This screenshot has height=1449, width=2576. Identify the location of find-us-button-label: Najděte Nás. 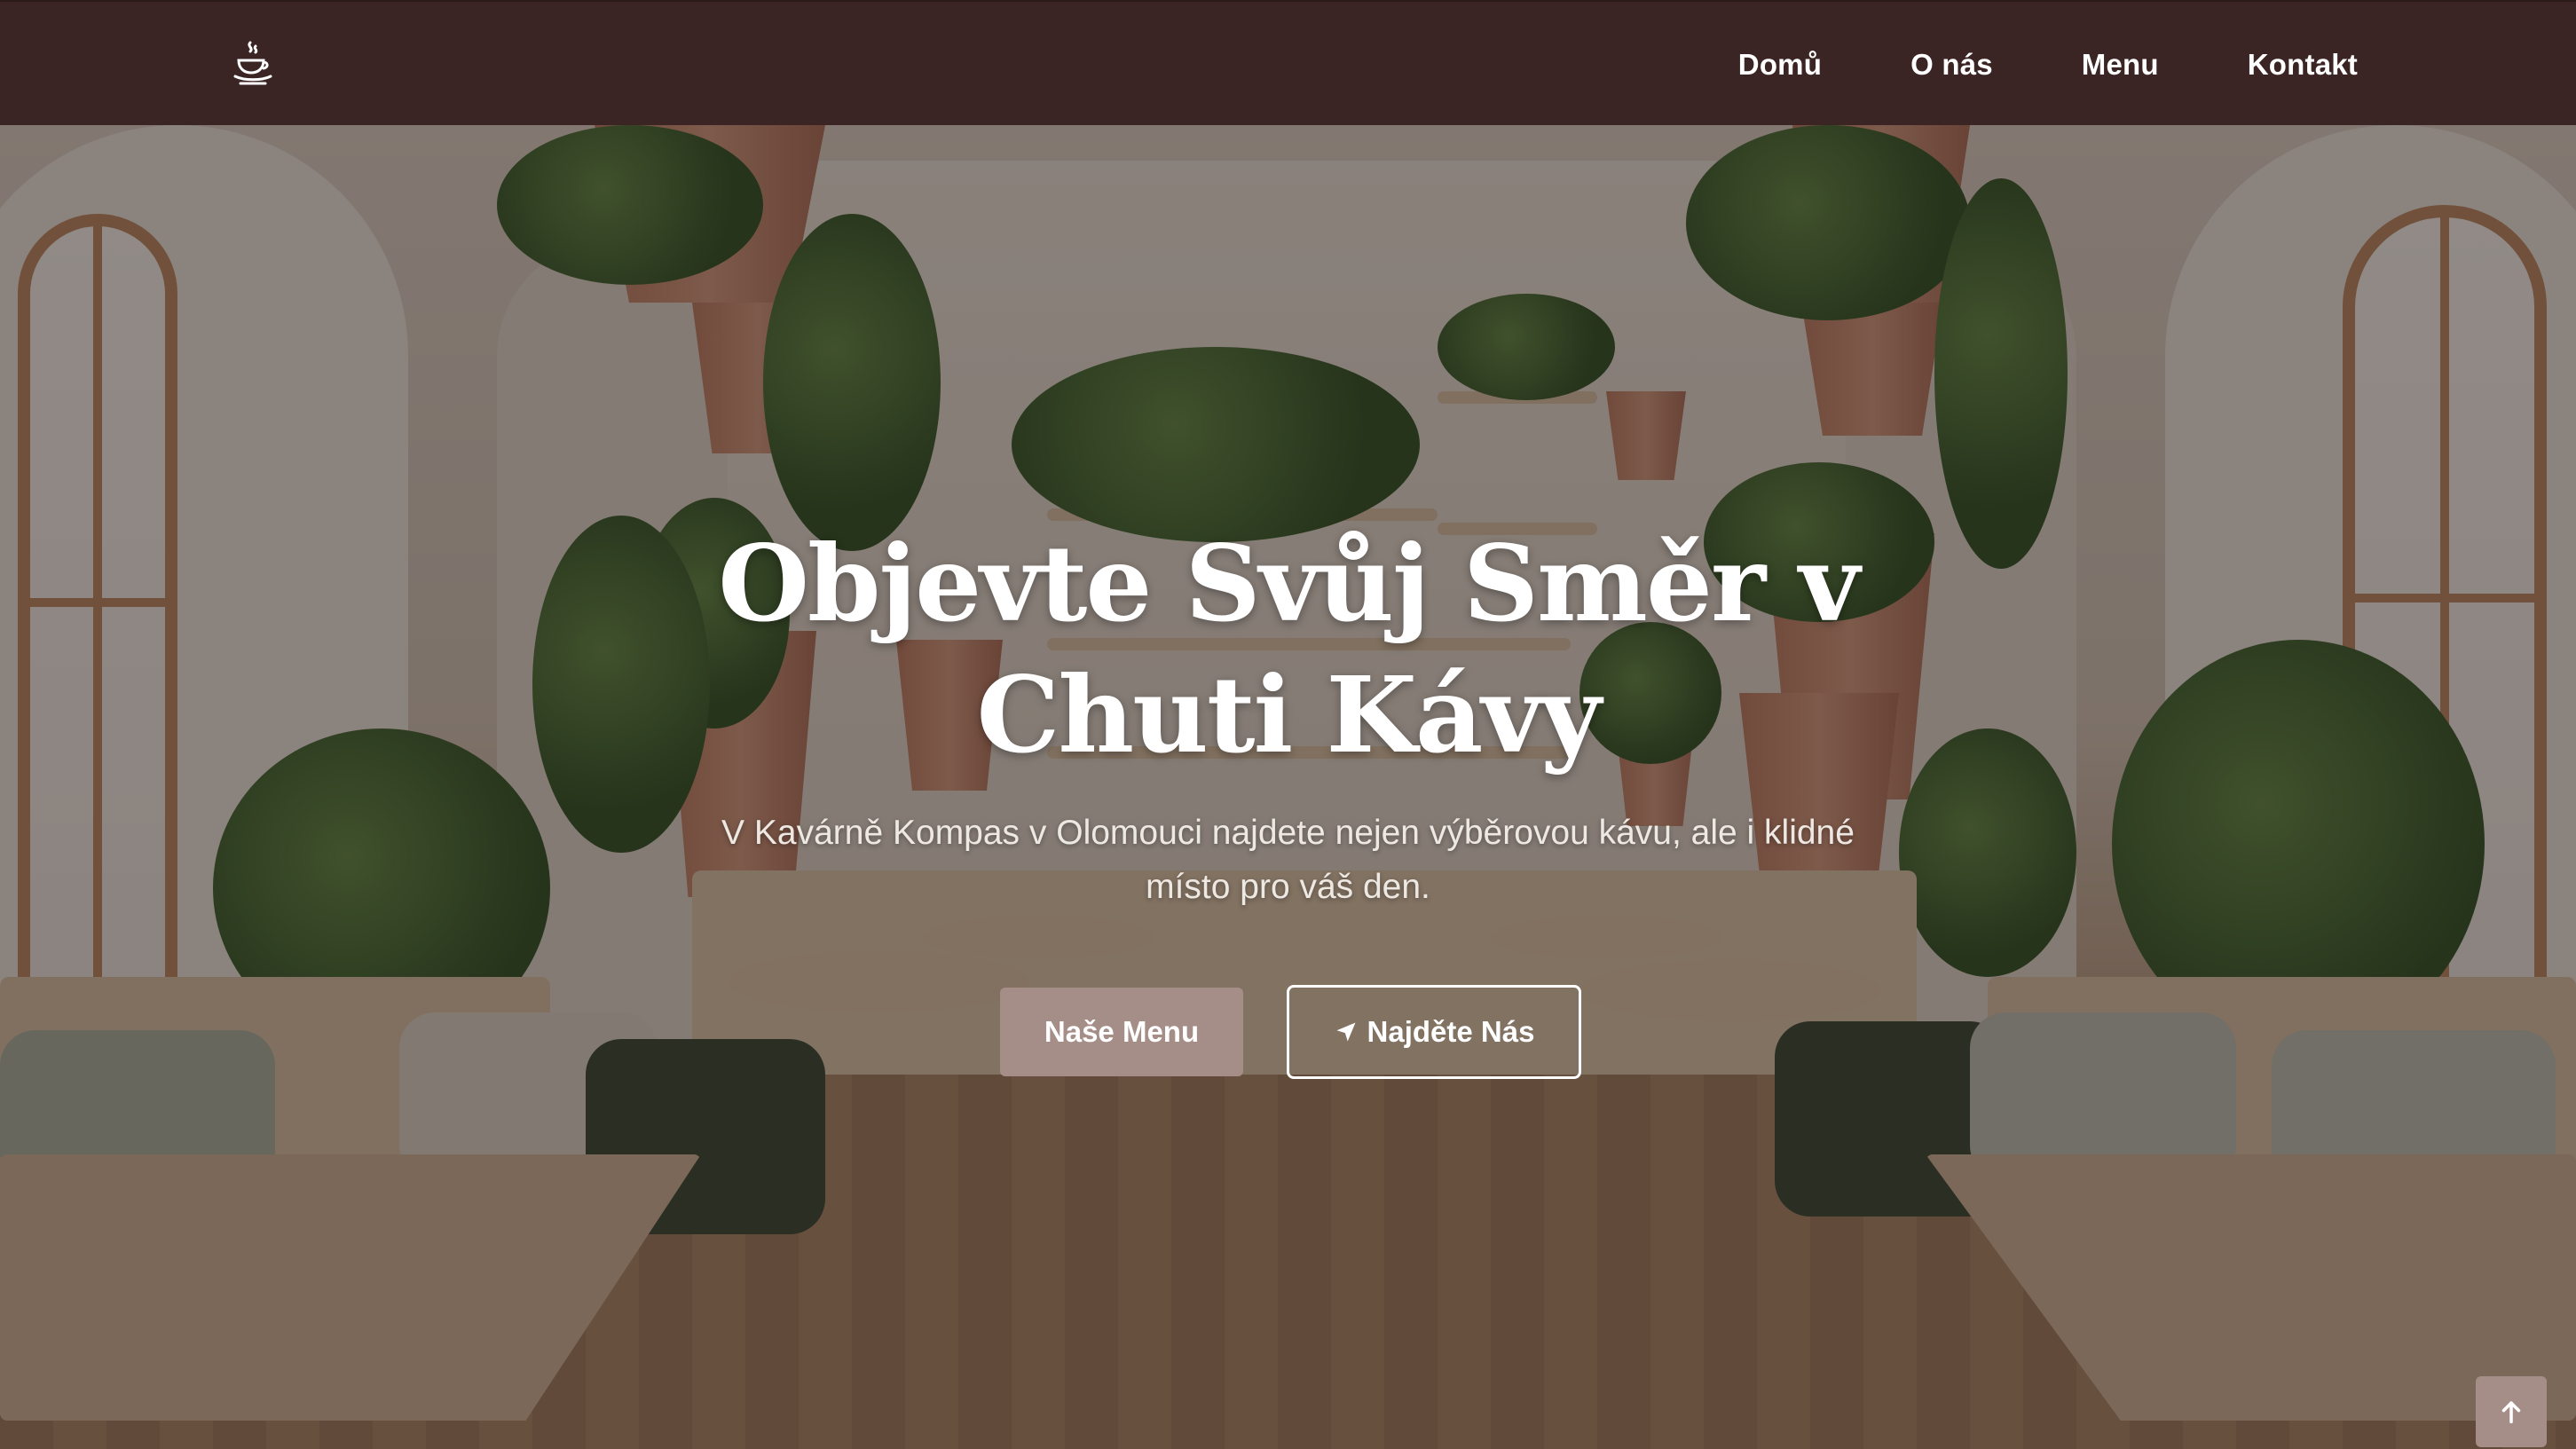
(1451, 1031).